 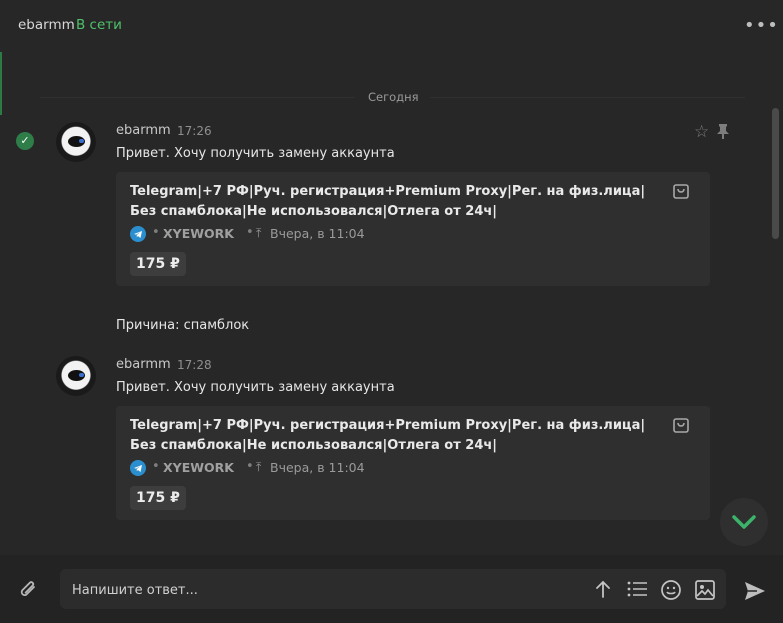 I want to click on composer, so click(x=391, y=589).